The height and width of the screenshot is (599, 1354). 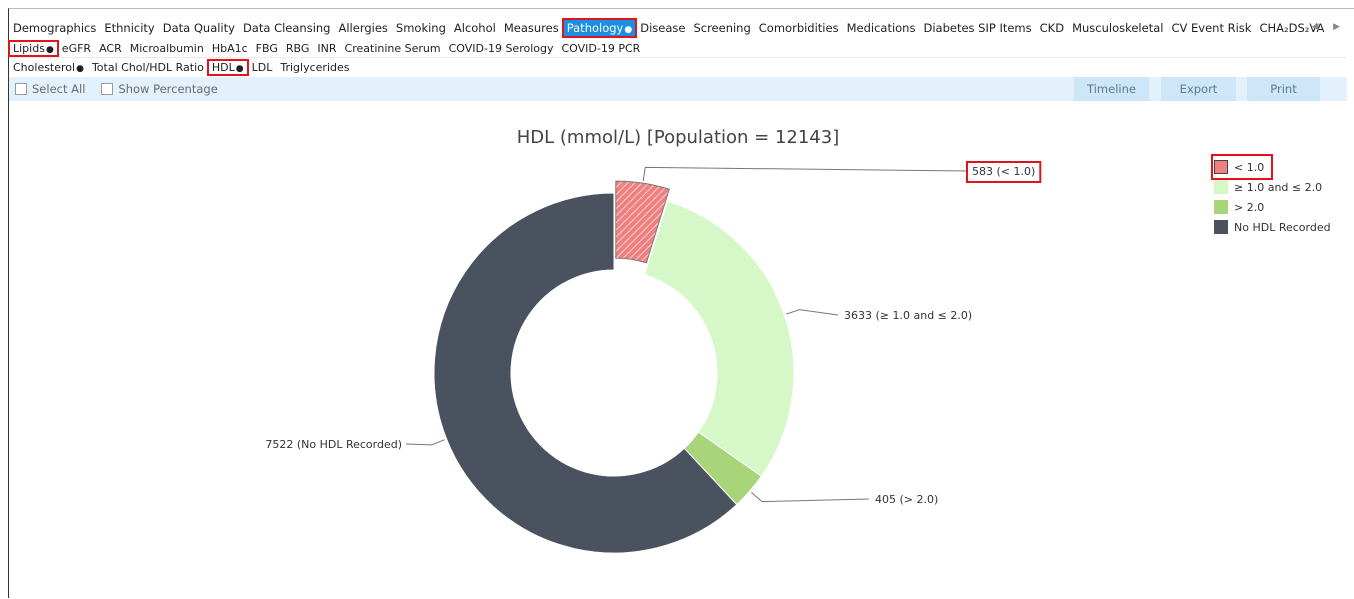 I want to click on legend-item-1-0-and-2-0: ≥ 1.0 and ≤ 2.0, so click(x=1272, y=187).